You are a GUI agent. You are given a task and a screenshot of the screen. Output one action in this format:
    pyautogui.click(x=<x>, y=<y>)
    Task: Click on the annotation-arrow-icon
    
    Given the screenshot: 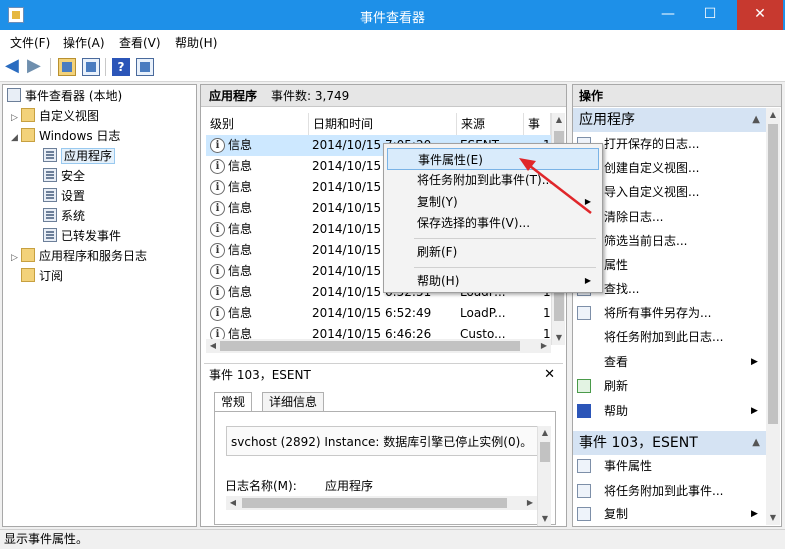 What is the action you would take?
    pyautogui.click(x=555, y=186)
    